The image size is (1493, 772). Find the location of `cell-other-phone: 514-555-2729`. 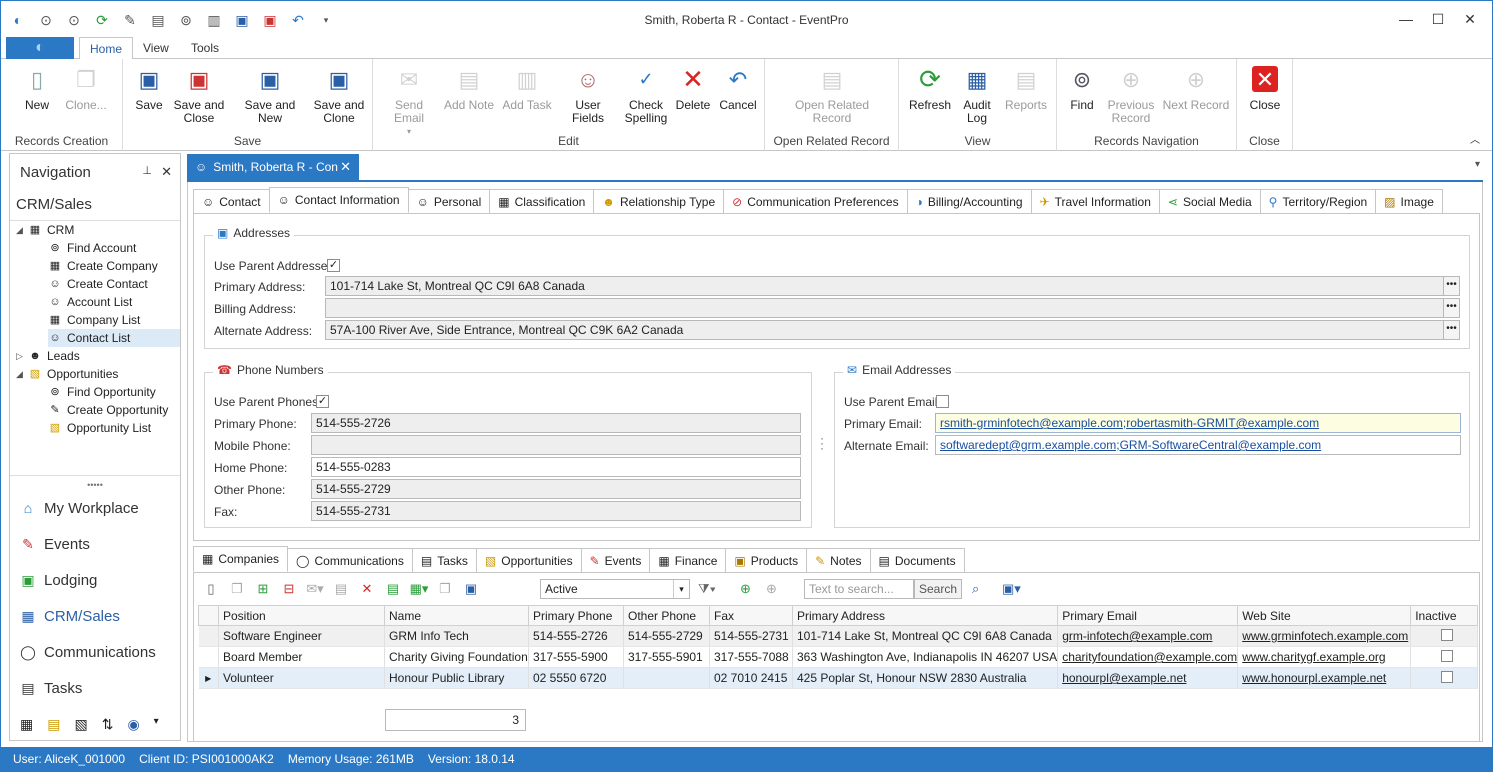

cell-other-phone: 514-555-2729 is located at coordinates (666, 636).